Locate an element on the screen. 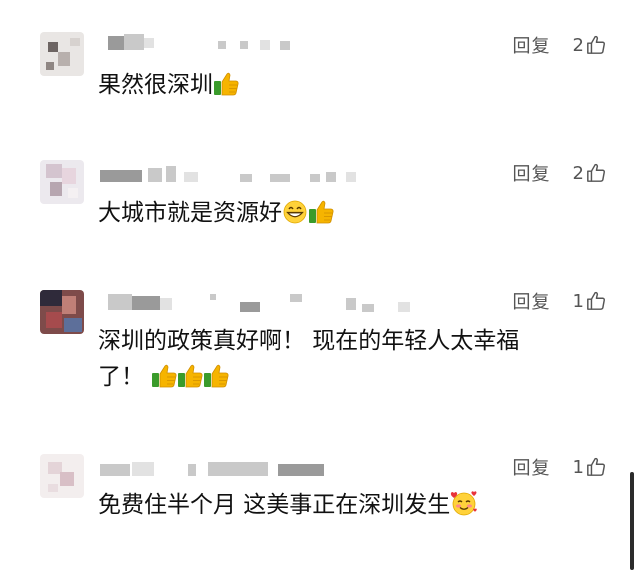 The height and width of the screenshot is (574, 640). comment-text-line-1: 深圳的政策真好啊！ 现在的年轻人太幸福 is located at coordinates (309, 341).